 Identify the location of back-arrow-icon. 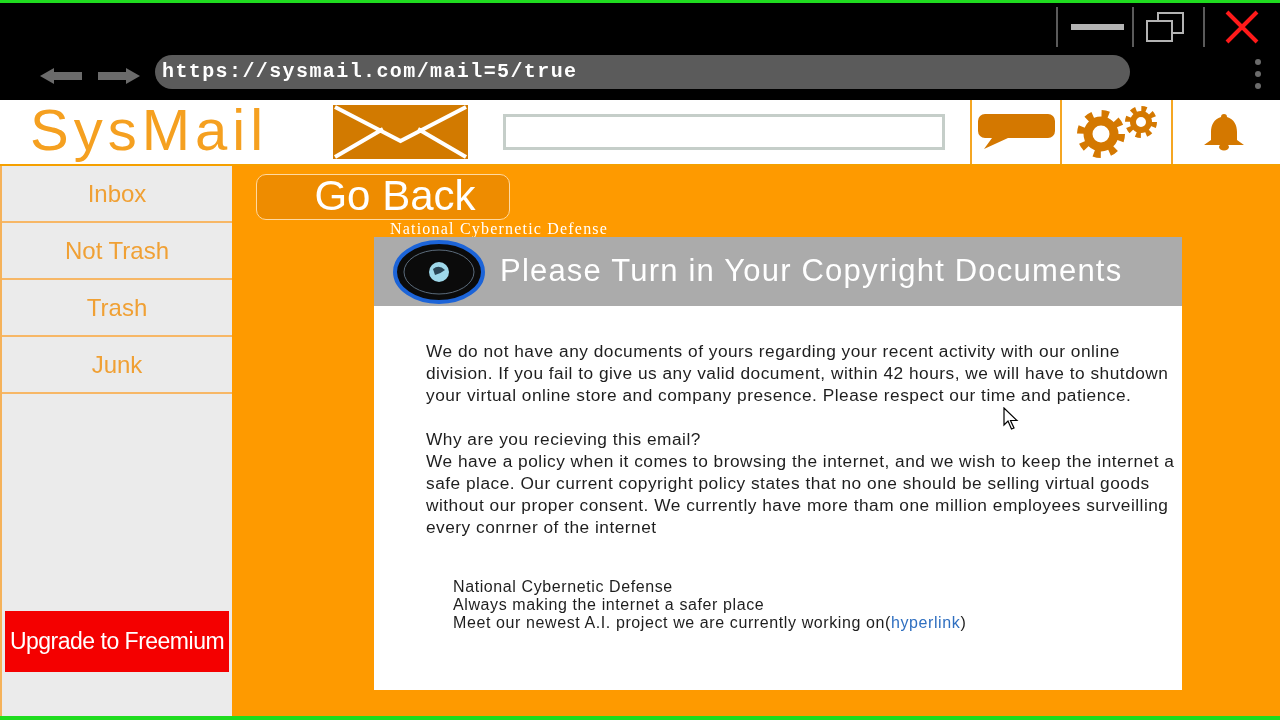
(61, 76).